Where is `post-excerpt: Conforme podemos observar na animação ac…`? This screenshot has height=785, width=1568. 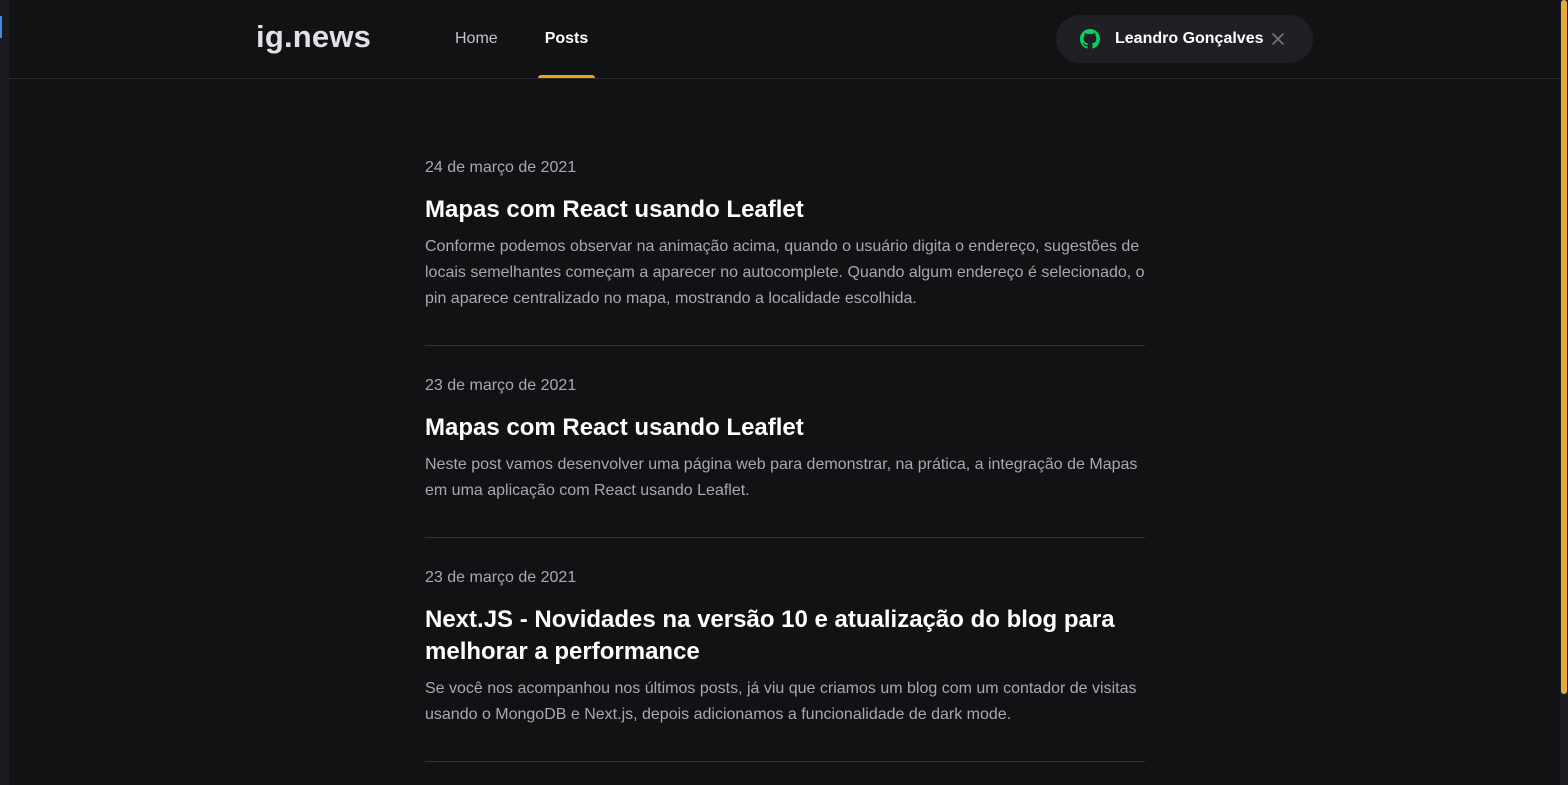
post-excerpt: Conforme podemos observar na animação ac… is located at coordinates (785, 272).